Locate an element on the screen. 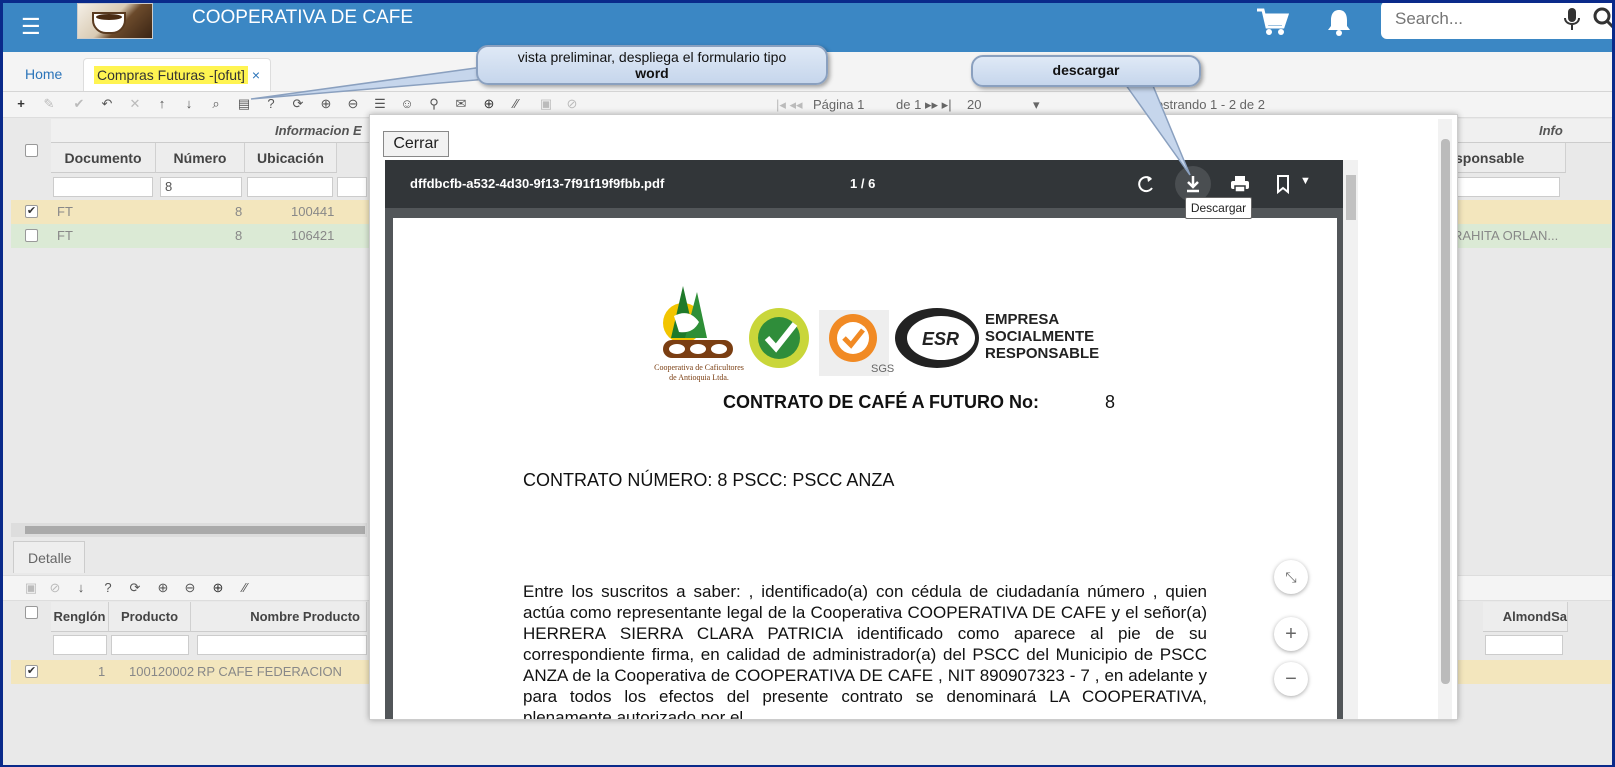 The height and width of the screenshot is (767, 1615). sgs-label: SGS is located at coordinates (882, 369).